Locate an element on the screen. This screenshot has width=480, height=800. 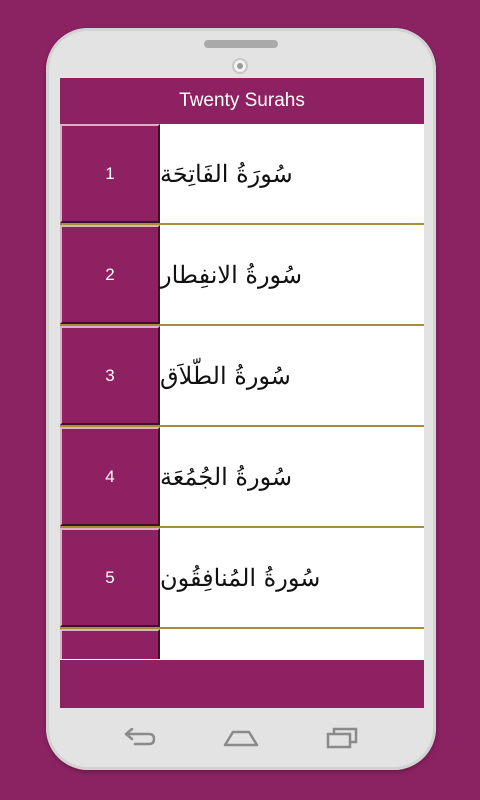
surah-row-partial is located at coordinates (242, 644).